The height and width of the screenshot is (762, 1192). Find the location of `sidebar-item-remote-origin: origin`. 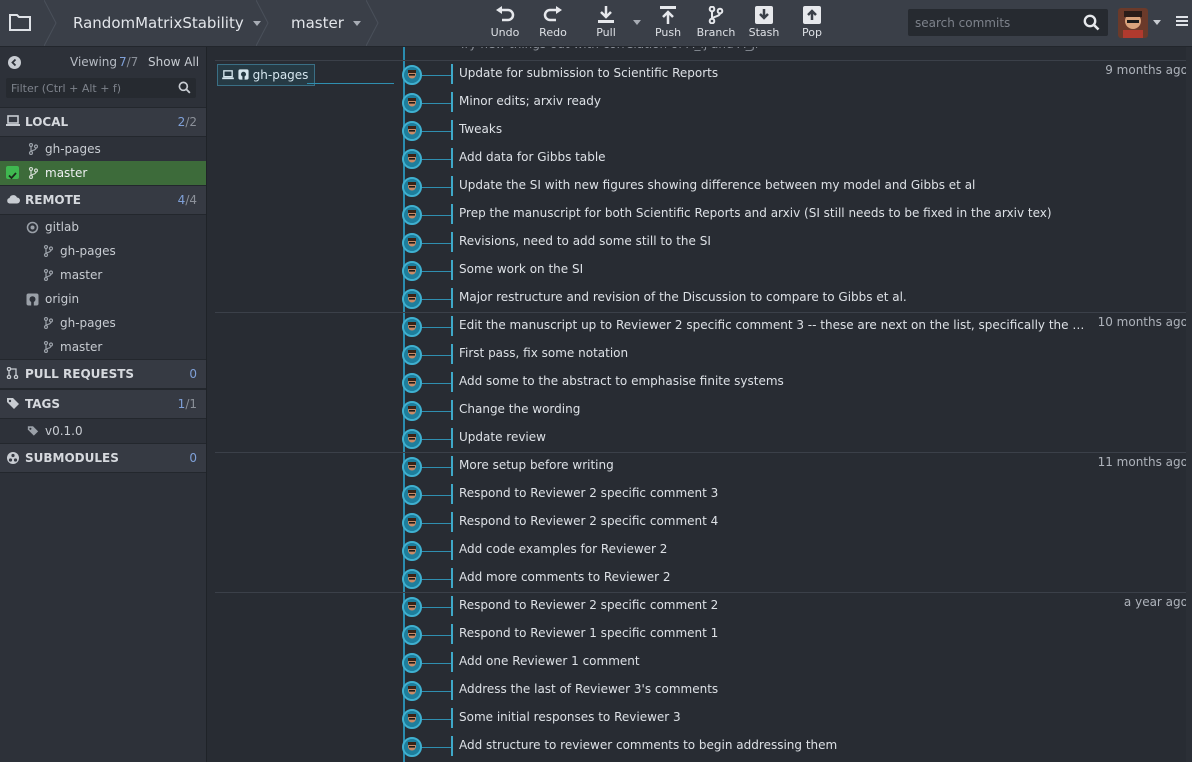

sidebar-item-remote-origin: origin is located at coordinates (103, 299).